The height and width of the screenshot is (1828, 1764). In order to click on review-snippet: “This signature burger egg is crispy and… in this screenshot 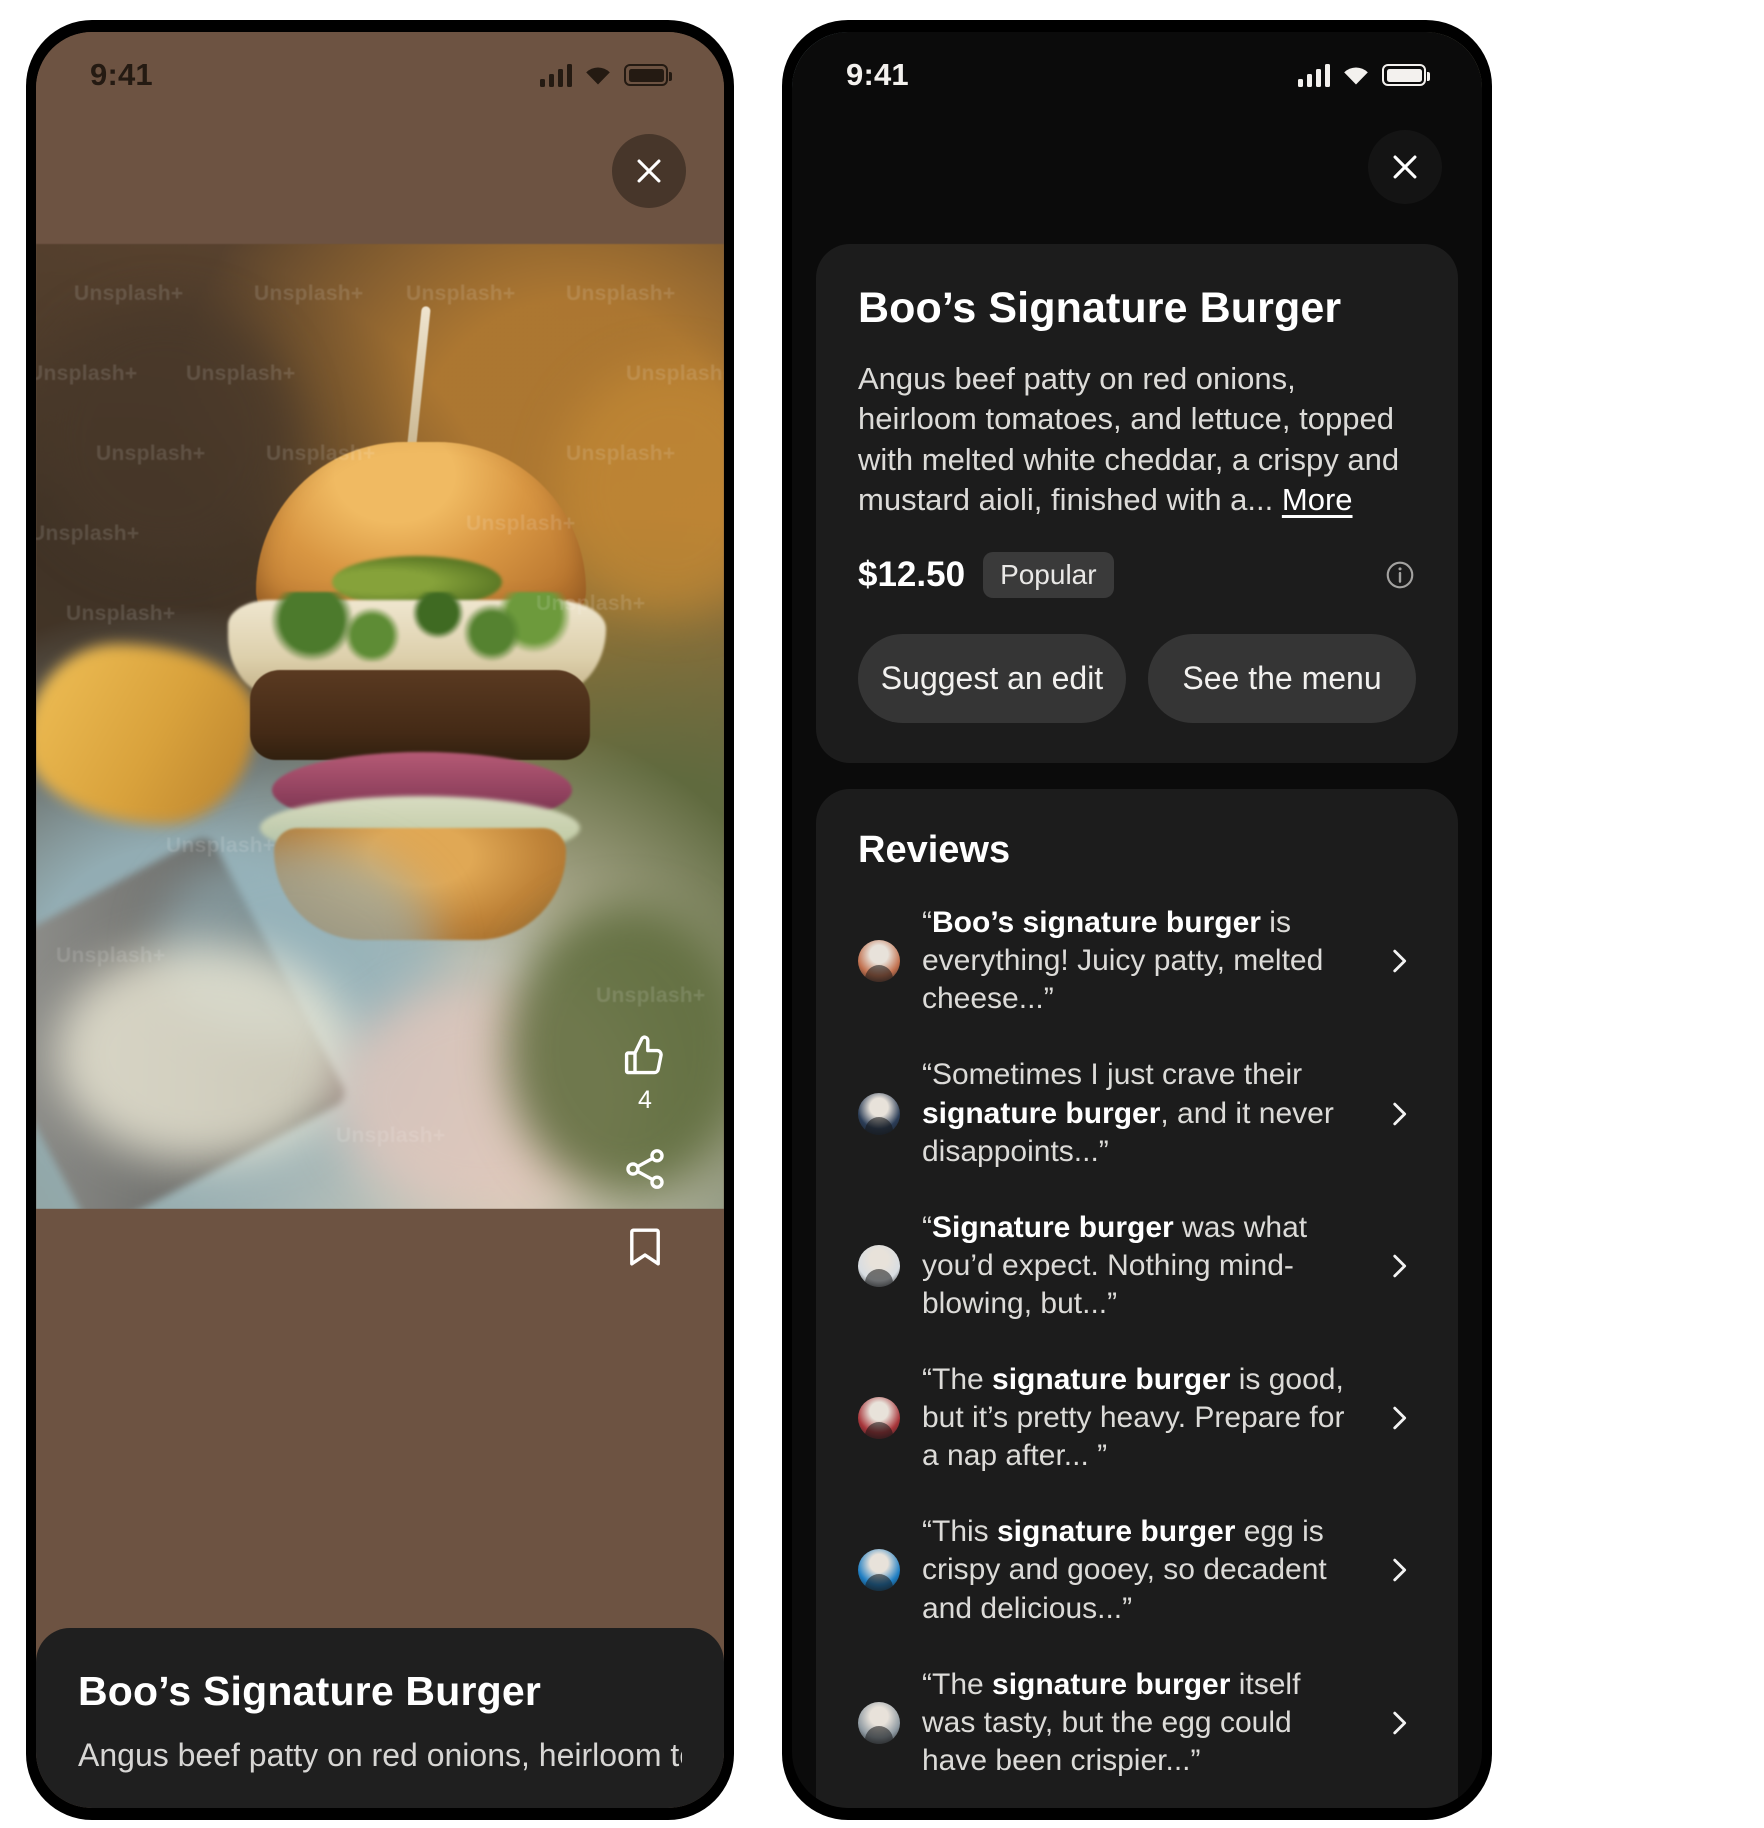, I will do `click(1124, 1570)`.